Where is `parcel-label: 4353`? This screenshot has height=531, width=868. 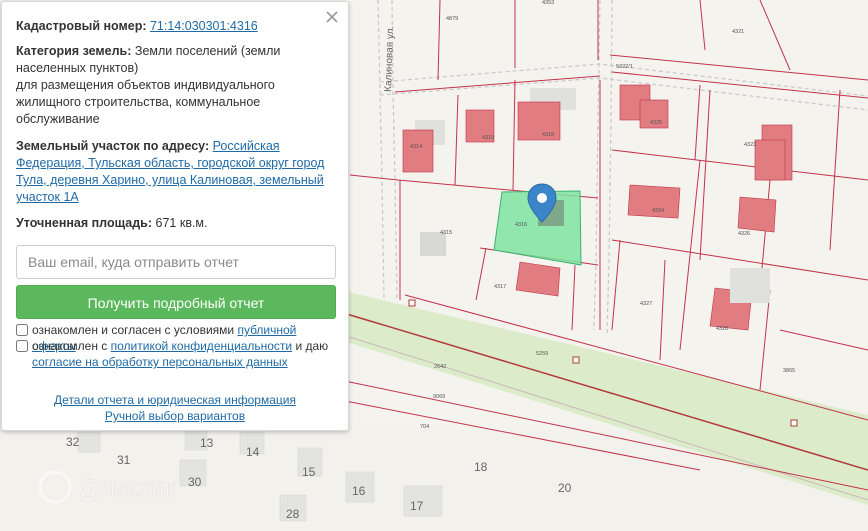
parcel-label: 4353 is located at coordinates (548, 3).